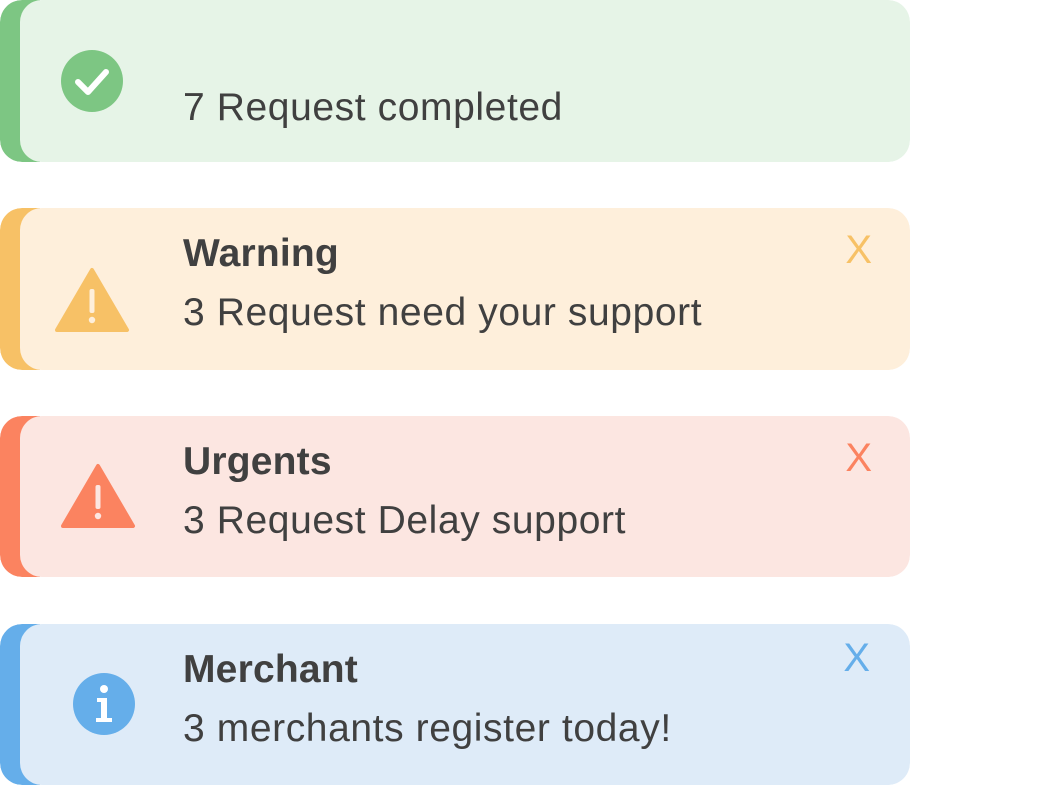 The height and width of the screenshot is (805, 1039). What do you see at coordinates (270, 669) in the screenshot?
I see `info-alert-title: Merchant` at bounding box center [270, 669].